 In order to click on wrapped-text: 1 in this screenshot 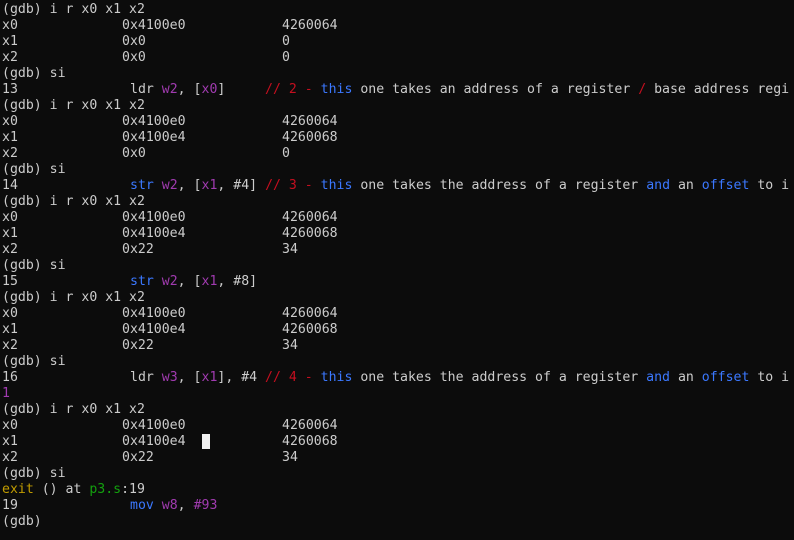, I will do `click(6, 393)`.